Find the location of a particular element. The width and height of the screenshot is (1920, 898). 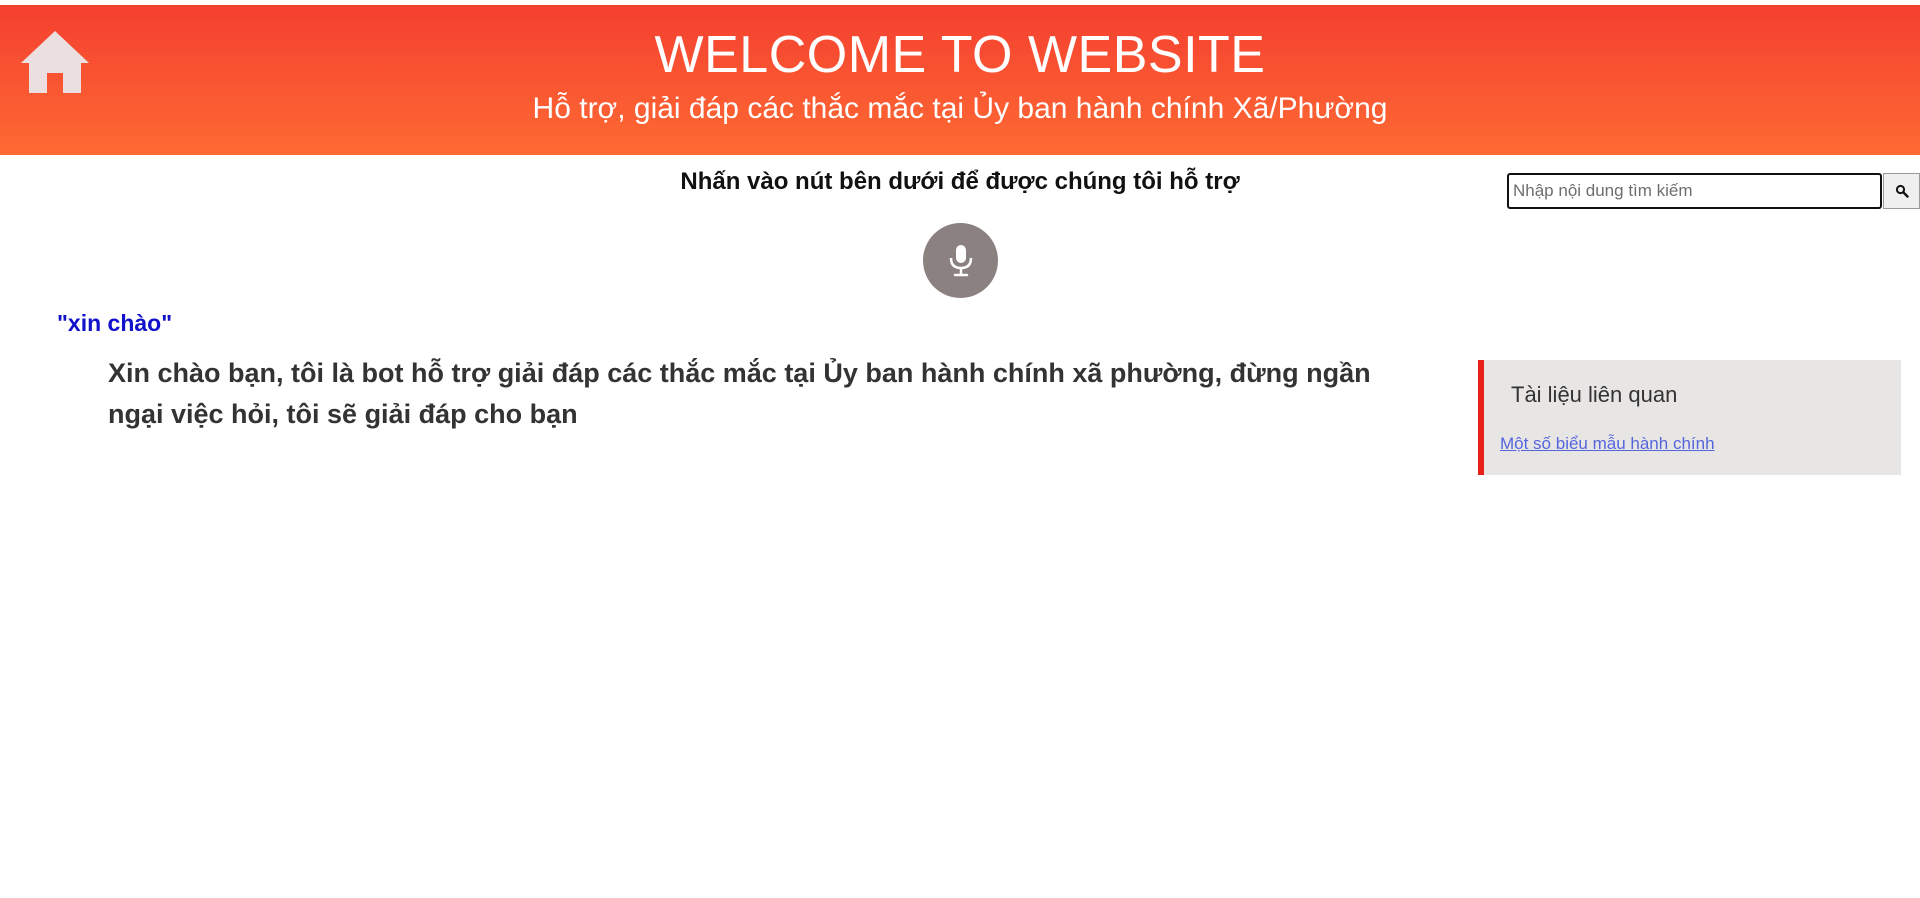

search-button is located at coordinates (1901, 191).